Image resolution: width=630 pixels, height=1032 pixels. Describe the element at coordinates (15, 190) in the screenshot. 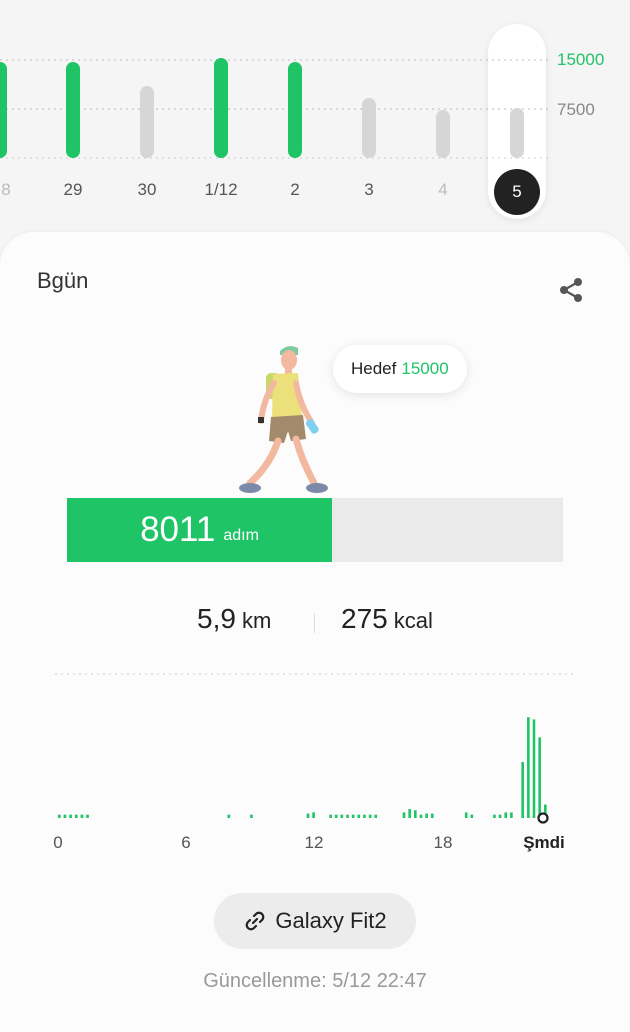

I see `day-label: 8` at that location.